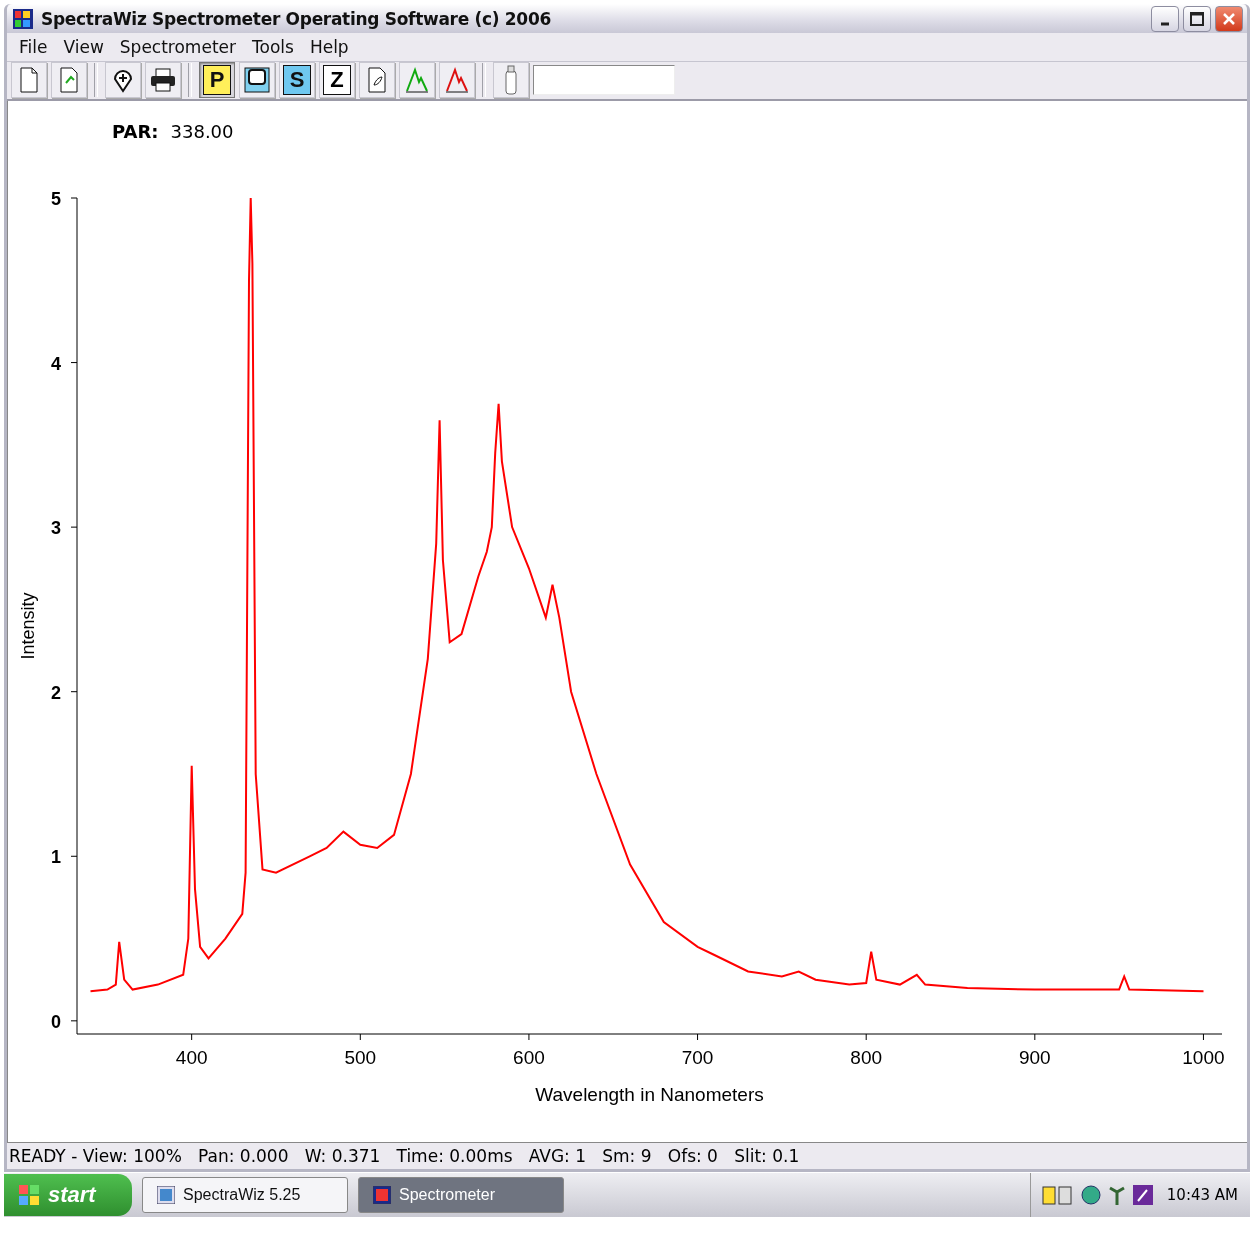  What do you see at coordinates (56, 363) in the screenshot?
I see `y-tick-label: 4` at bounding box center [56, 363].